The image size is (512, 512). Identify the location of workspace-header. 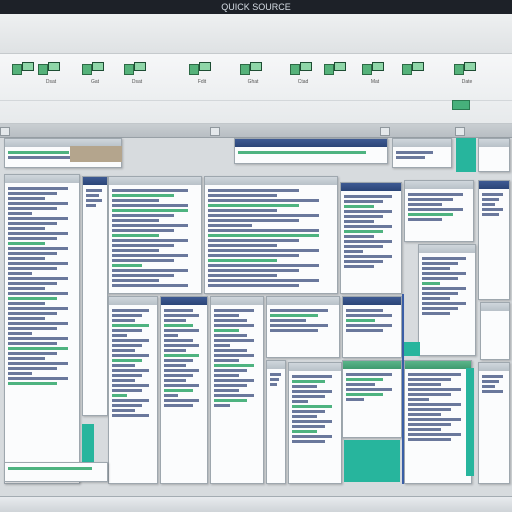
(256, 131).